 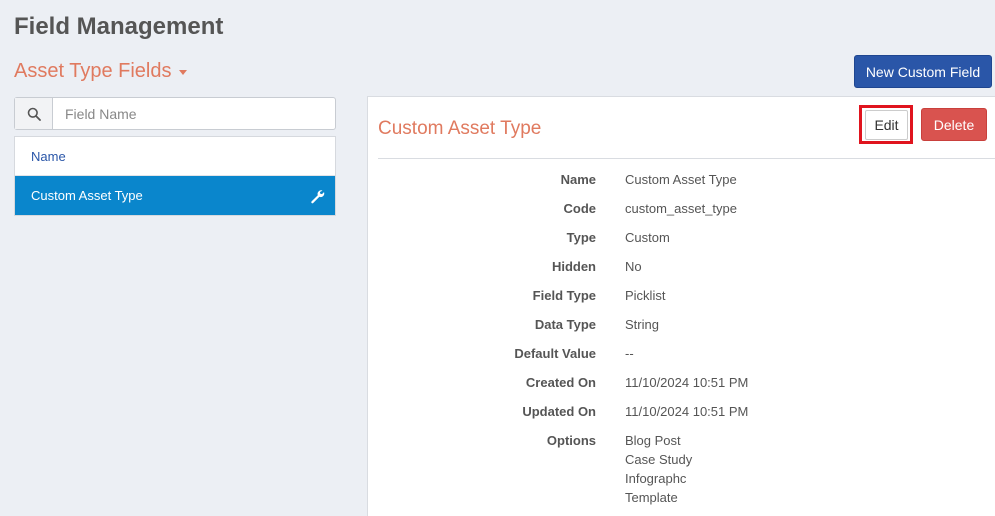 I want to click on detail-value: Custom, so click(x=647, y=237).